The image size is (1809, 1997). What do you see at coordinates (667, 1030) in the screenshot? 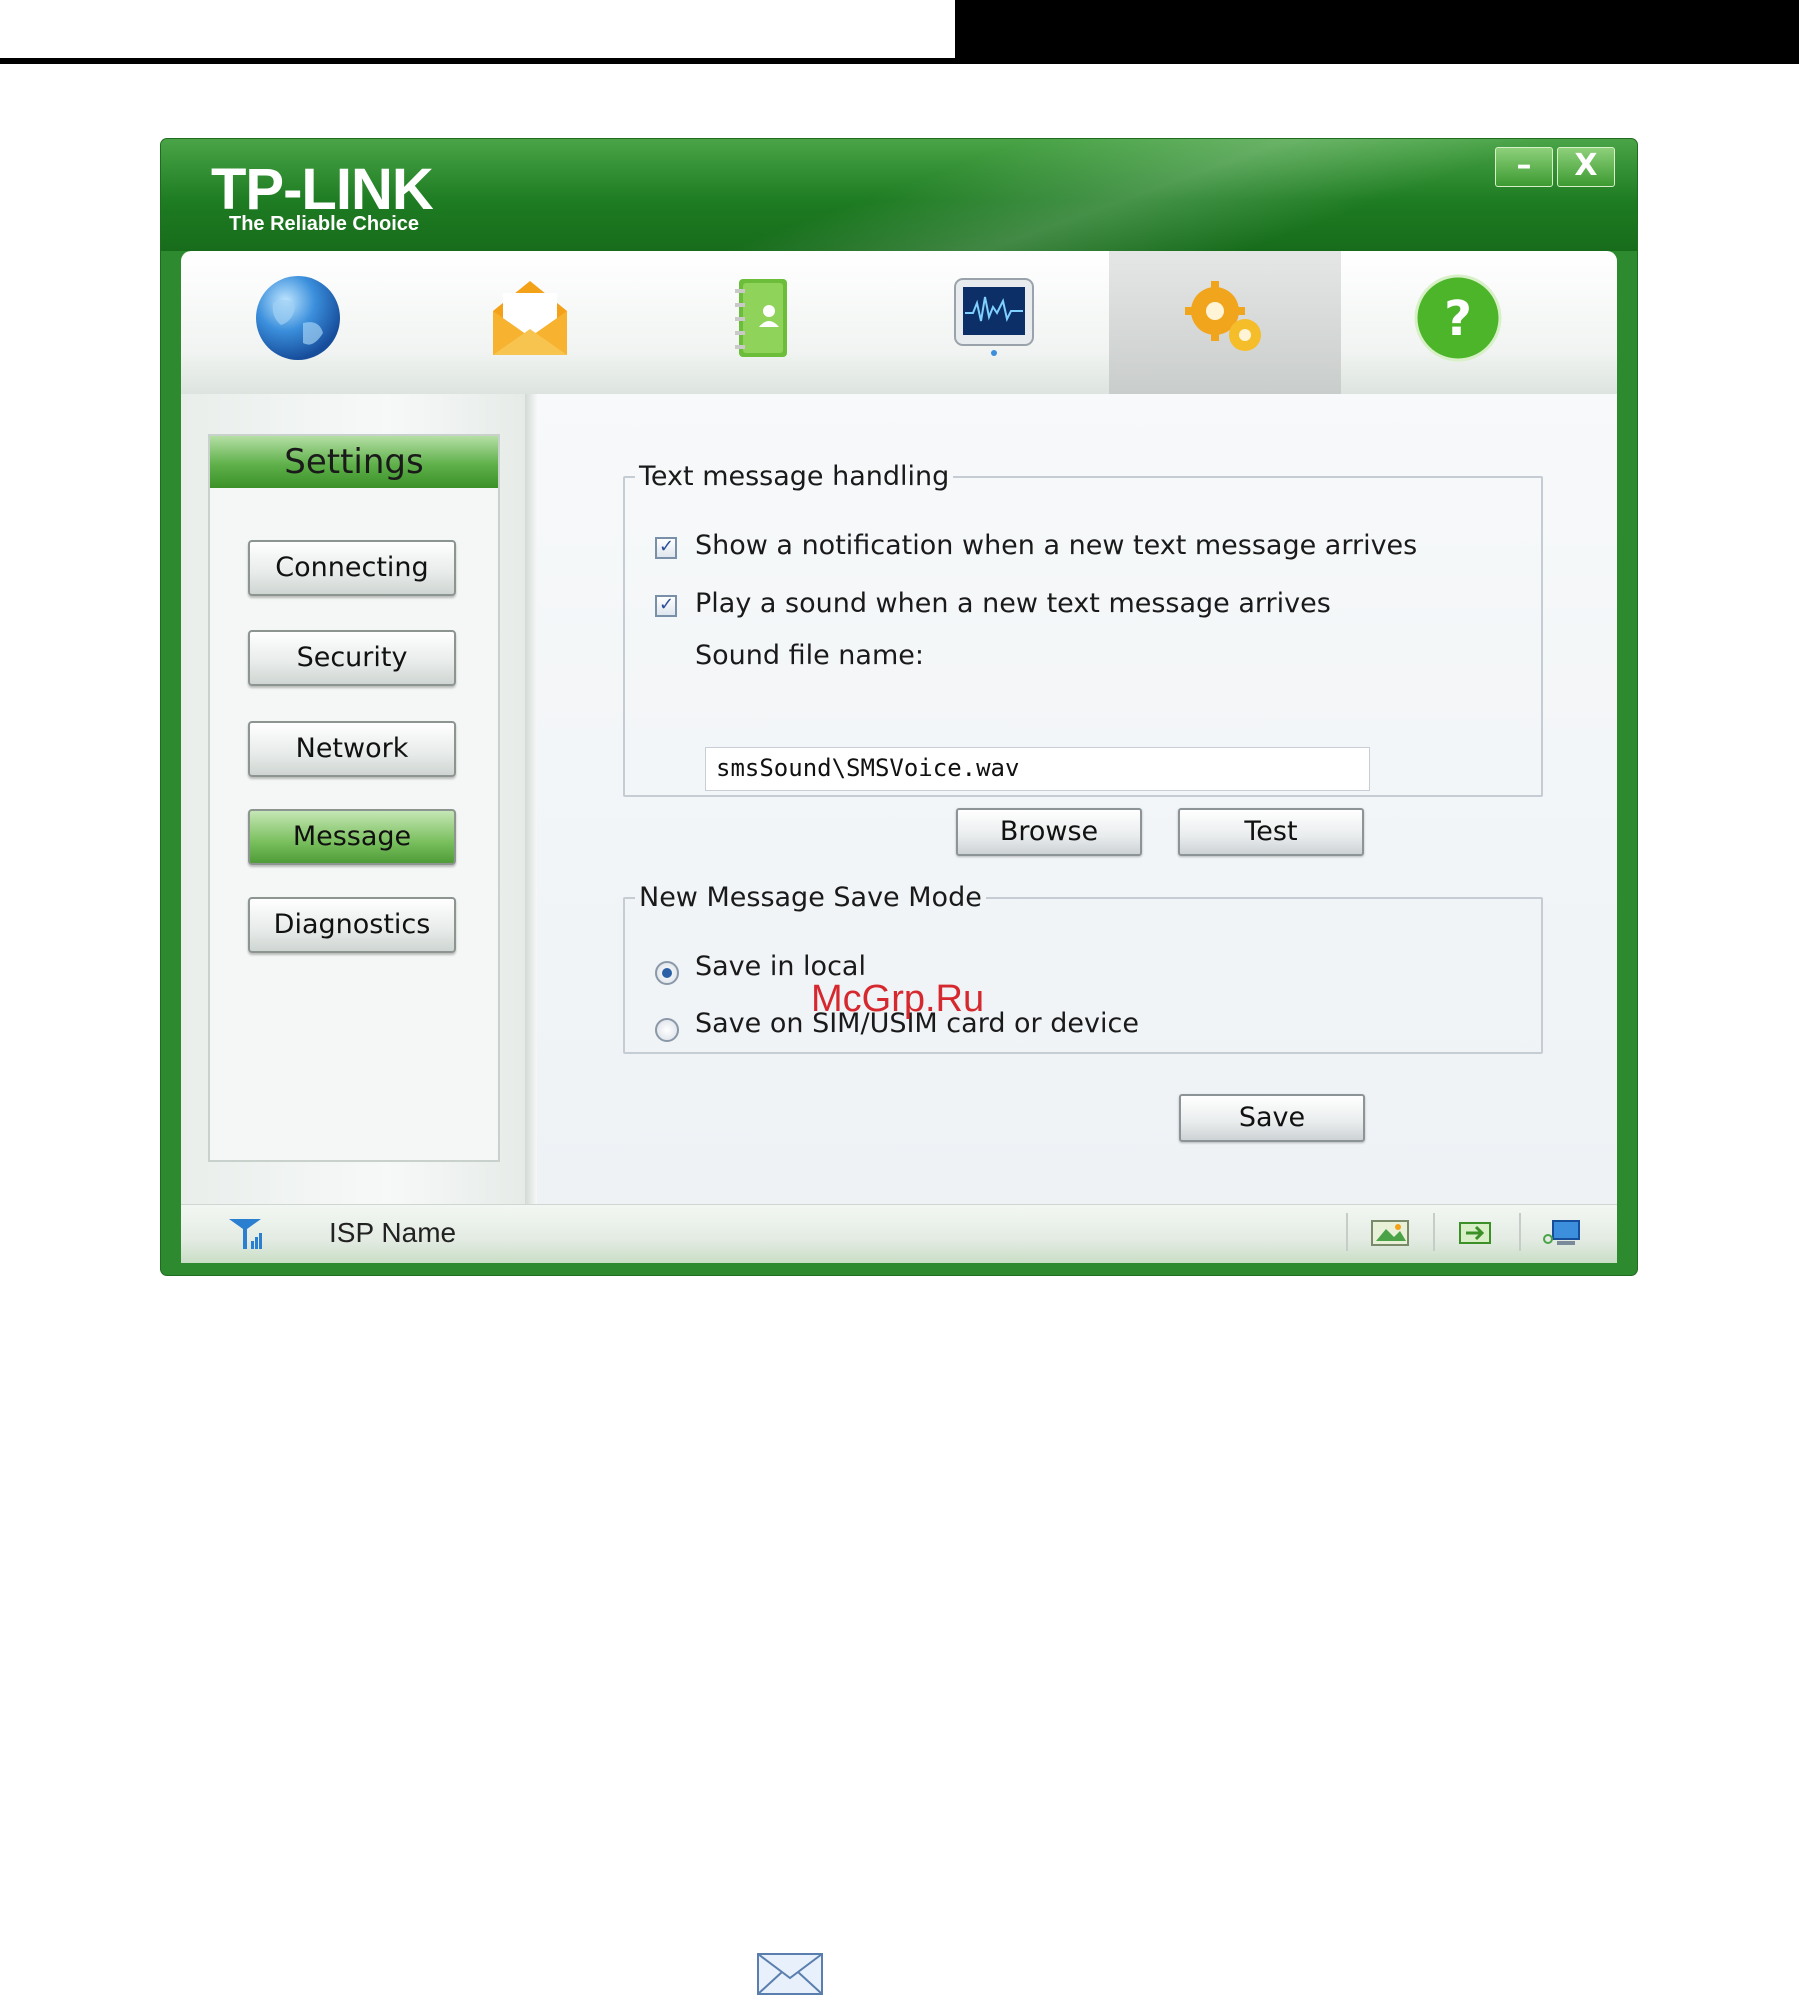
I see `save-sim-radio` at bounding box center [667, 1030].